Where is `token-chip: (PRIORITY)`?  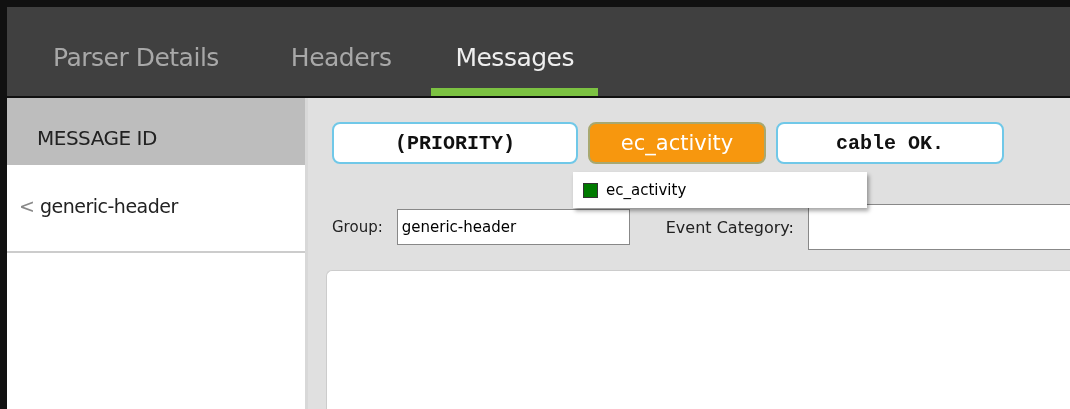
token-chip: (PRIORITY) is located at coordinates (455, 143).